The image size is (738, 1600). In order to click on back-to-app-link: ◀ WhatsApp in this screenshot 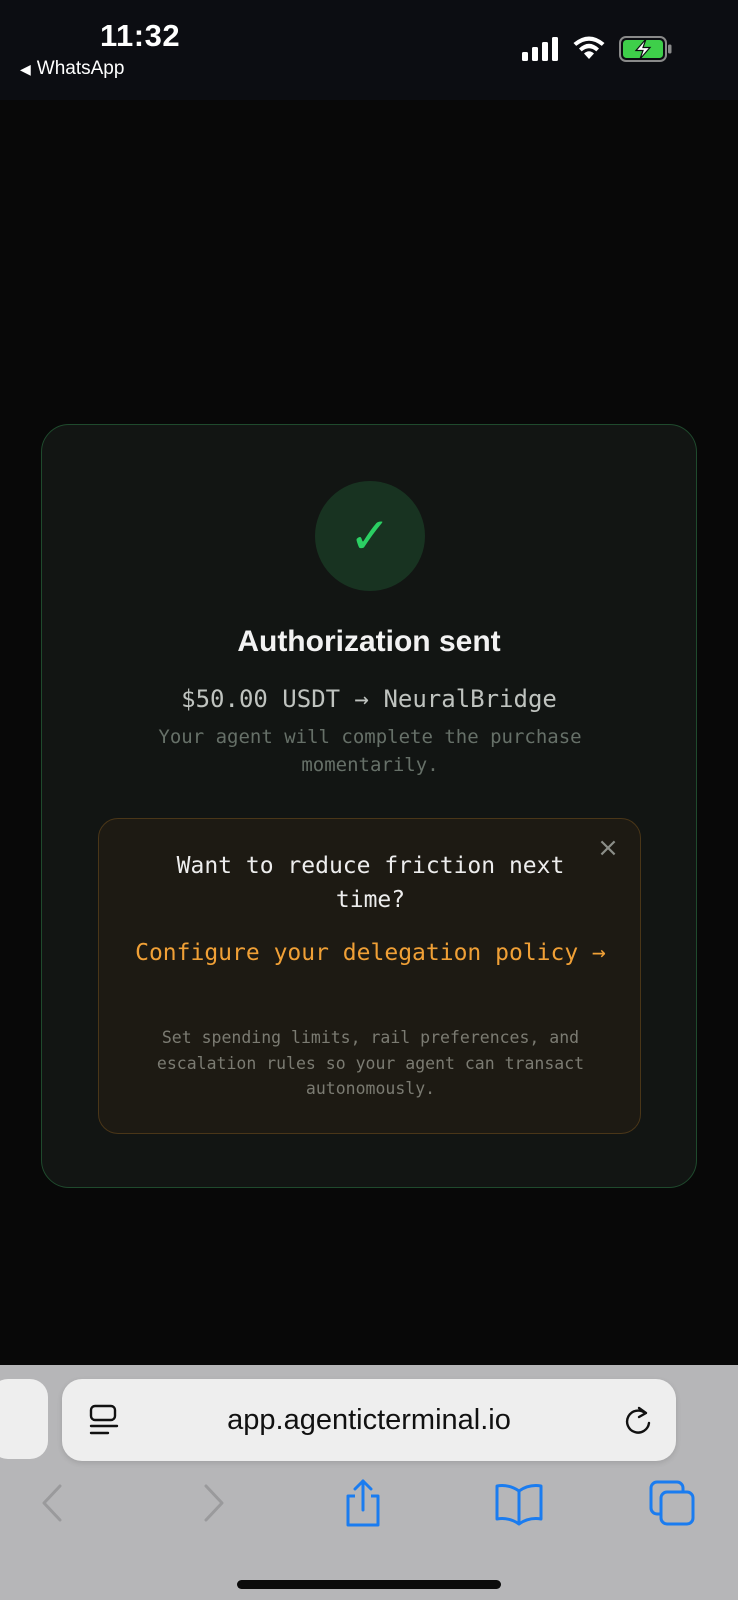, I will do `click(72, 69)`.